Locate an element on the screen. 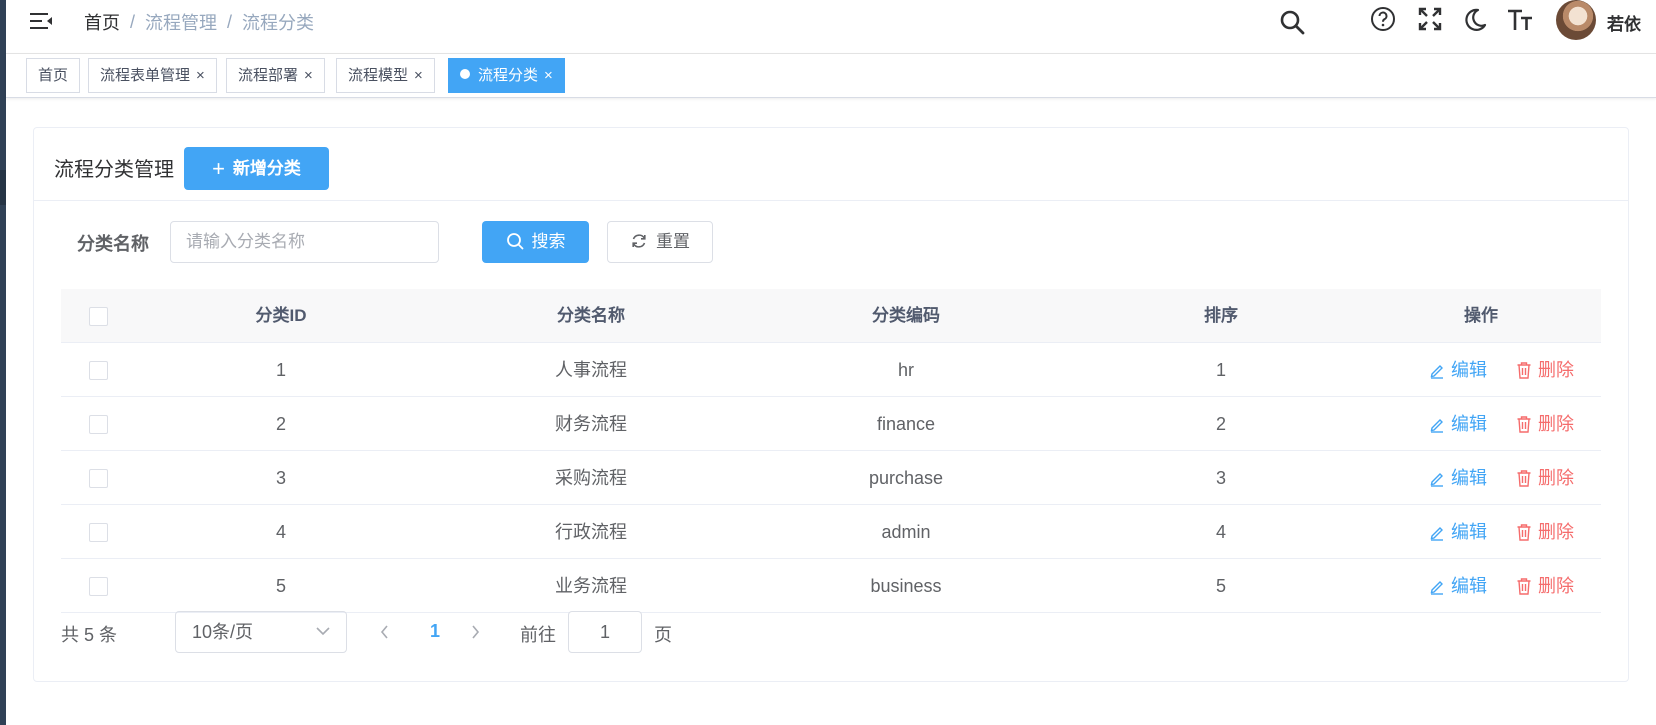 This screenshot has width=1656, height=725. search-icon is located at coordinates (1292, 22).